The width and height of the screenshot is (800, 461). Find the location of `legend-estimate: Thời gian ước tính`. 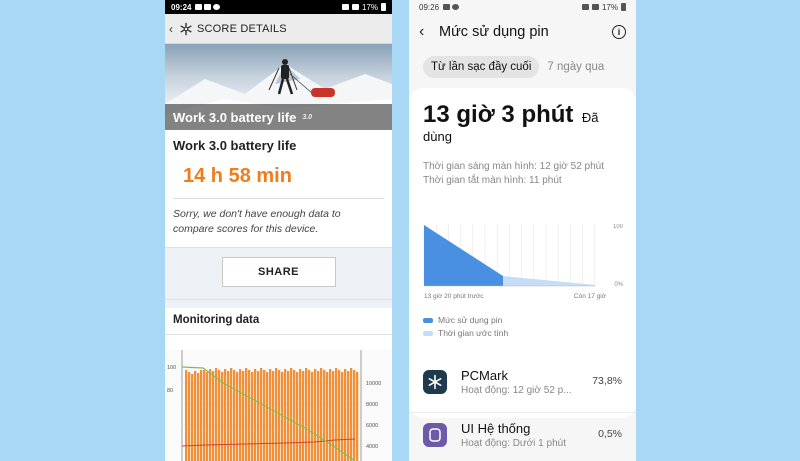

legend-estimate: Thời gian ước tính is located at coordinates (465, 333).